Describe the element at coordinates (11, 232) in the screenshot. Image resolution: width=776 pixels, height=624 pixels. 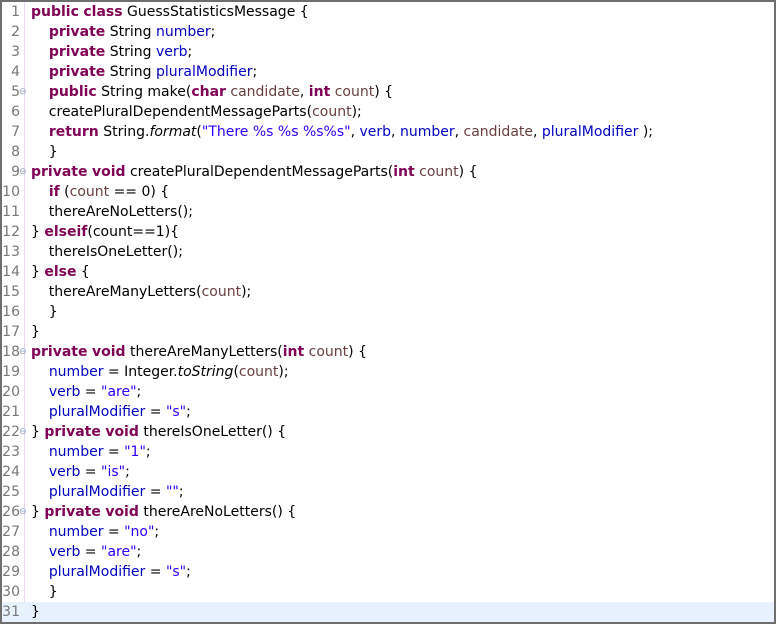
I see `line-number: 12` at that location.